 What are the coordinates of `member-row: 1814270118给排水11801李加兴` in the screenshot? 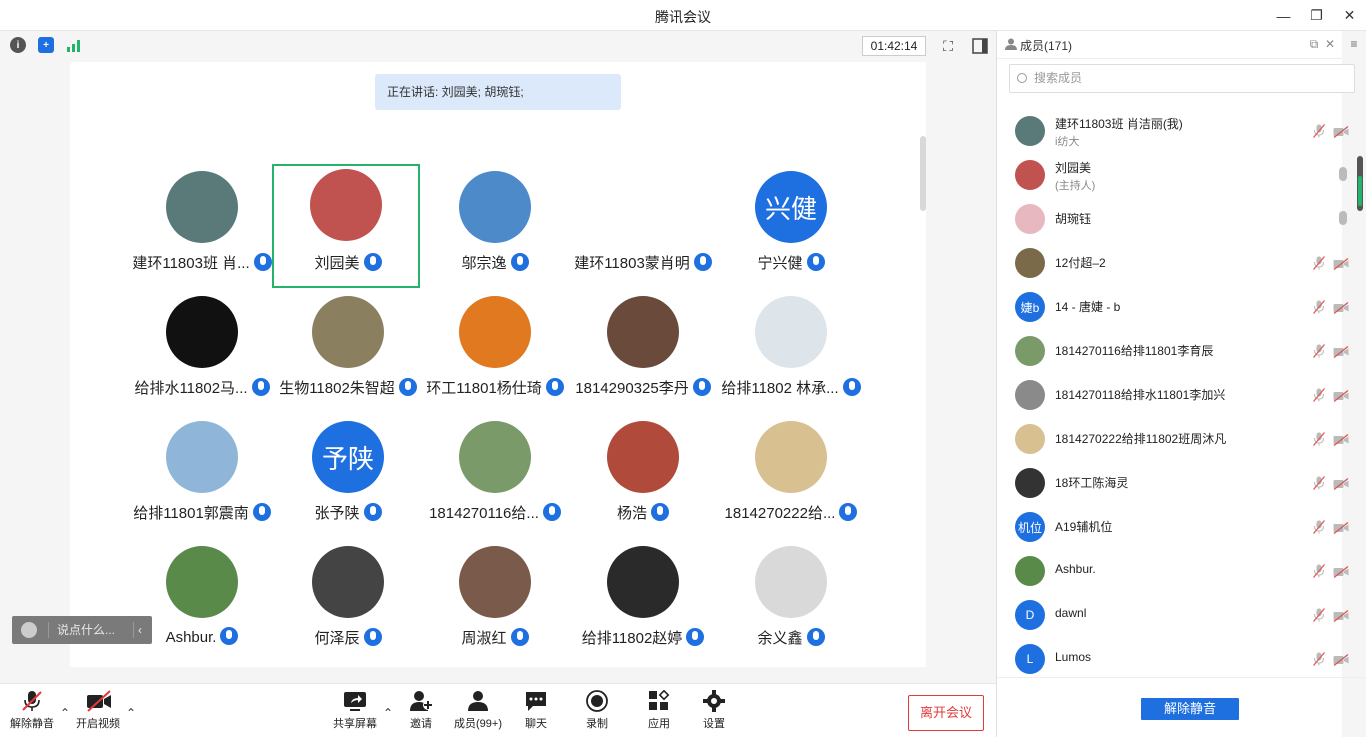 It's located at (1174, 395).